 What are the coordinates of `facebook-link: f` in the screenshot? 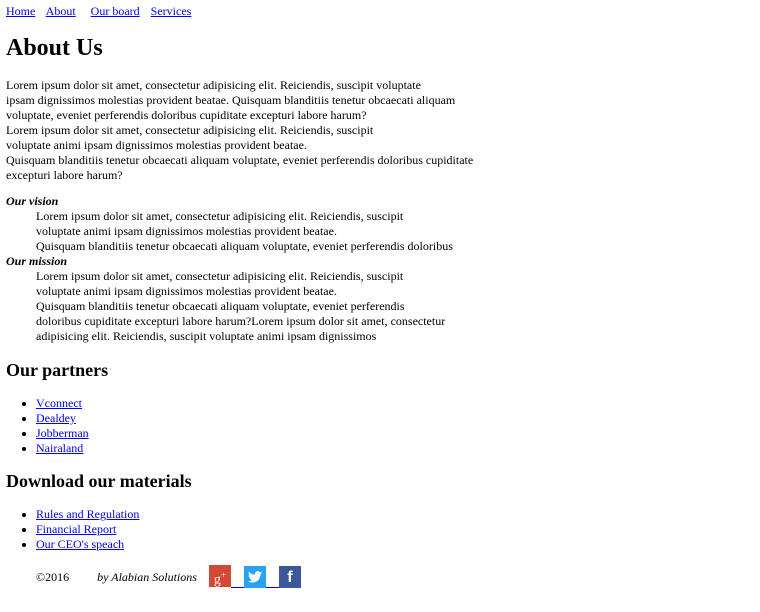 It's located at (289, 577).